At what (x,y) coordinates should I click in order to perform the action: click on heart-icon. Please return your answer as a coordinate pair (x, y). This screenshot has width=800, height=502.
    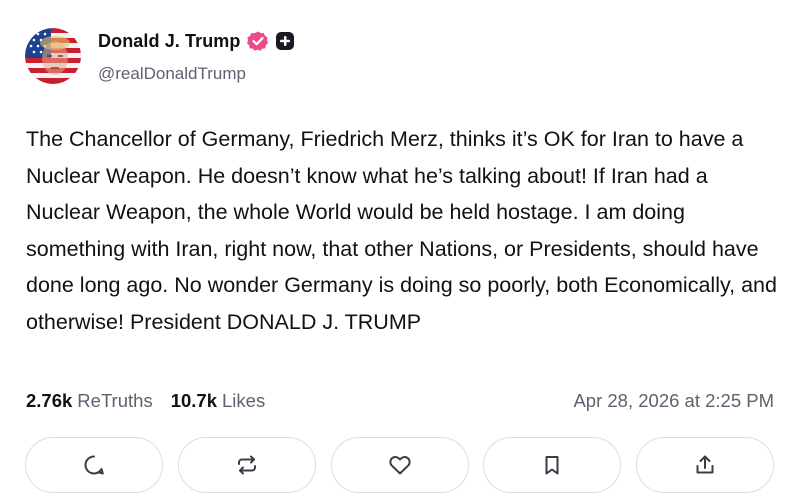
    Looking at the image, I should click on (399, 465).